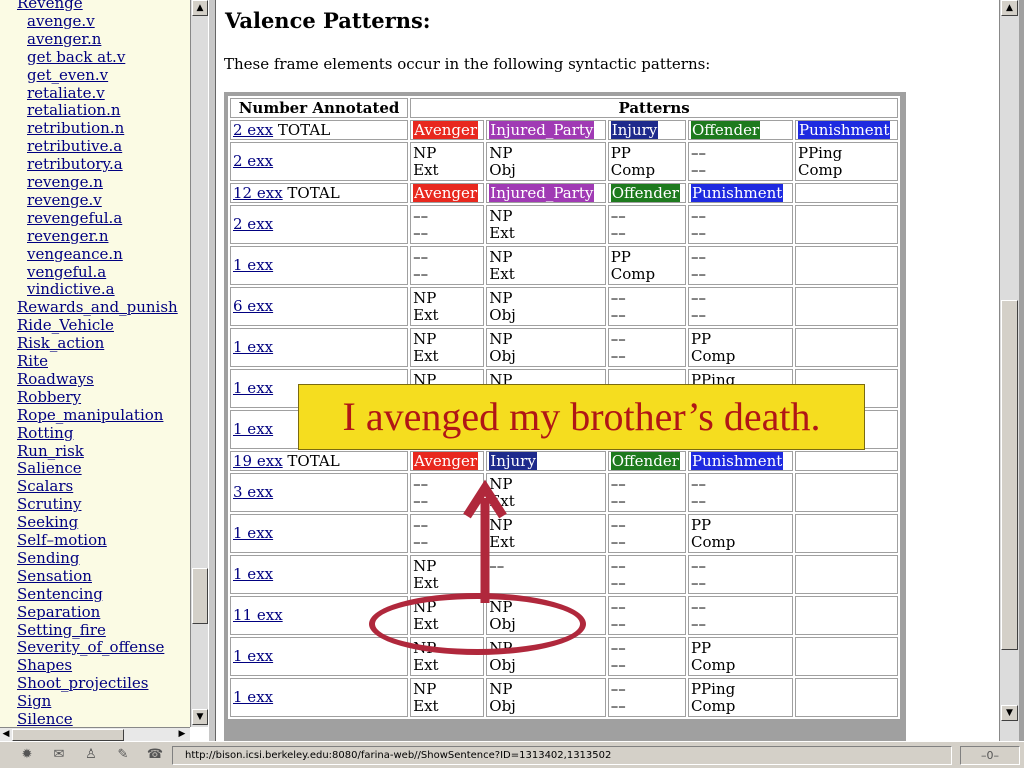  Describe the element at coordinates (66, 93) in the screenshot. I see `lexical-unit-link: retaliate.v` at that location.